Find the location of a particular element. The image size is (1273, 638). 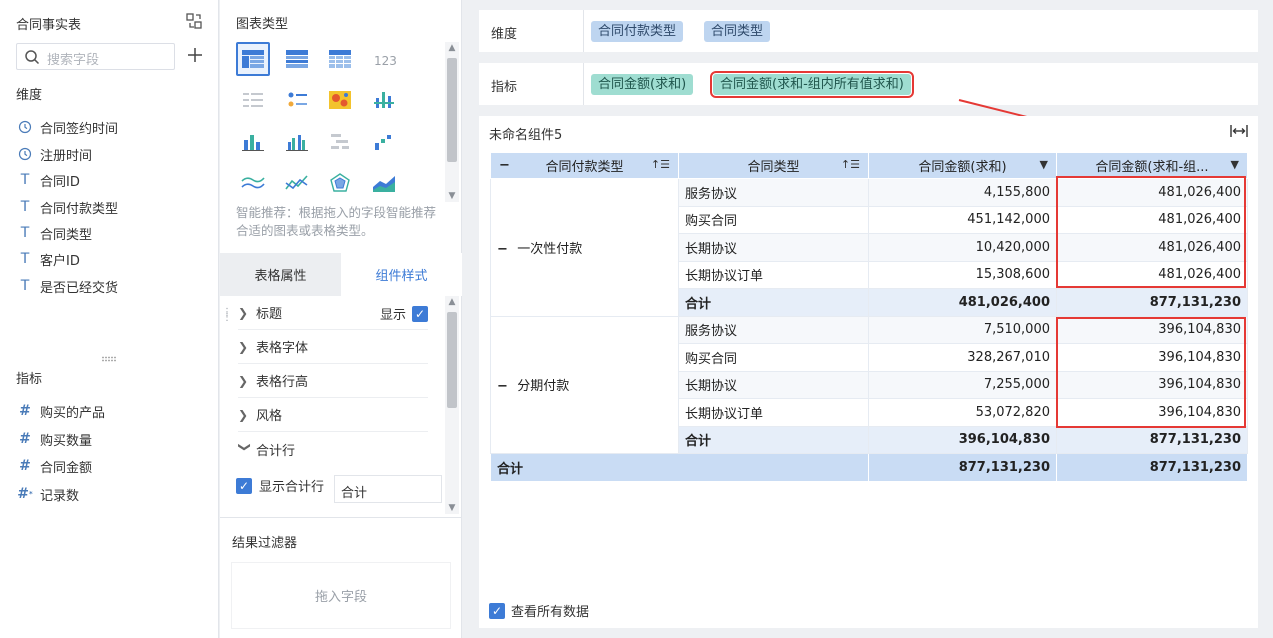

field-search: 搜索字段 is located at coordinates (95, 56).